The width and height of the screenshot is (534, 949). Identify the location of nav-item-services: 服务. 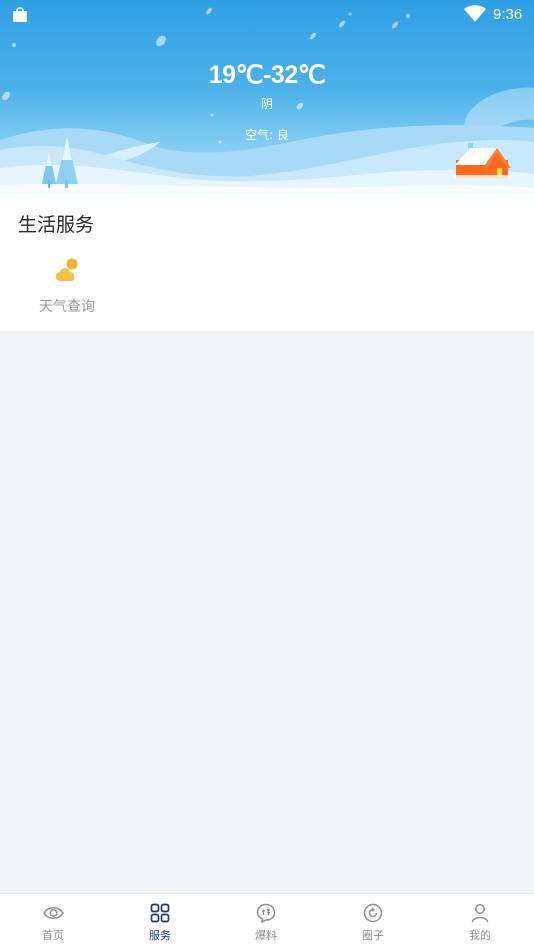
(160, 921).